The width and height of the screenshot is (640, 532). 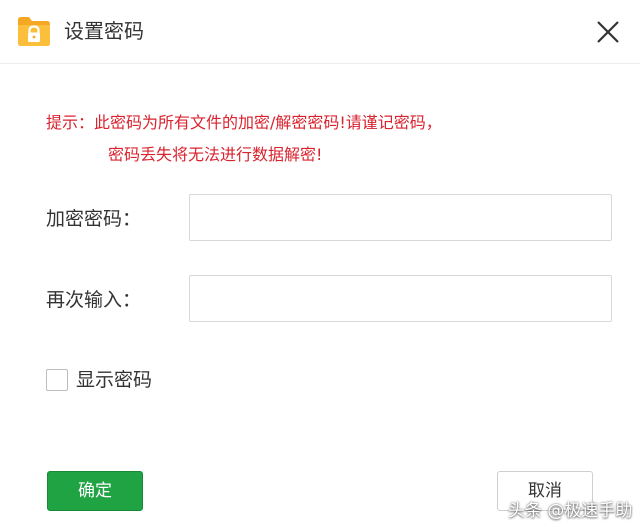 What do you see at coordinates (400, 217) in the screenshot?
I see `password-input` at bounding box center [400, 217].